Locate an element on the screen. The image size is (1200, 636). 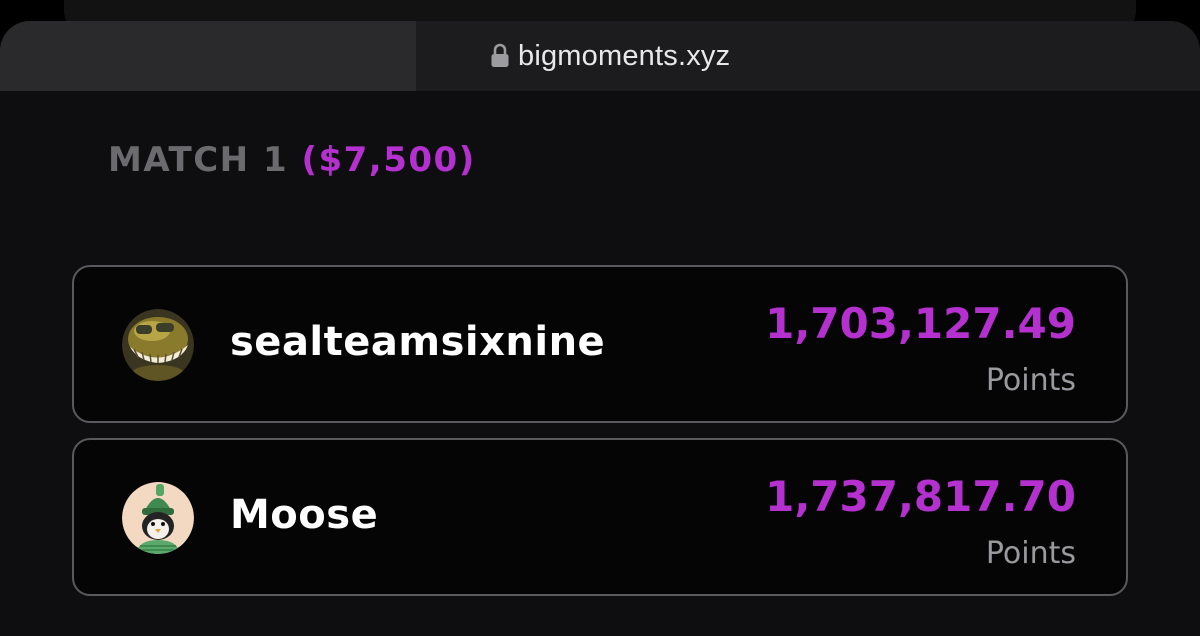
match-heading: MATCH 1 ($7,500) is located at coordinates (292, 160).